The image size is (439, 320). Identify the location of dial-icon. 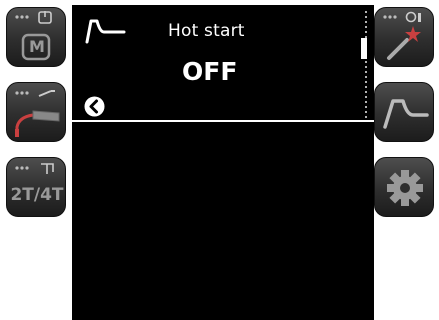
(413, 17).